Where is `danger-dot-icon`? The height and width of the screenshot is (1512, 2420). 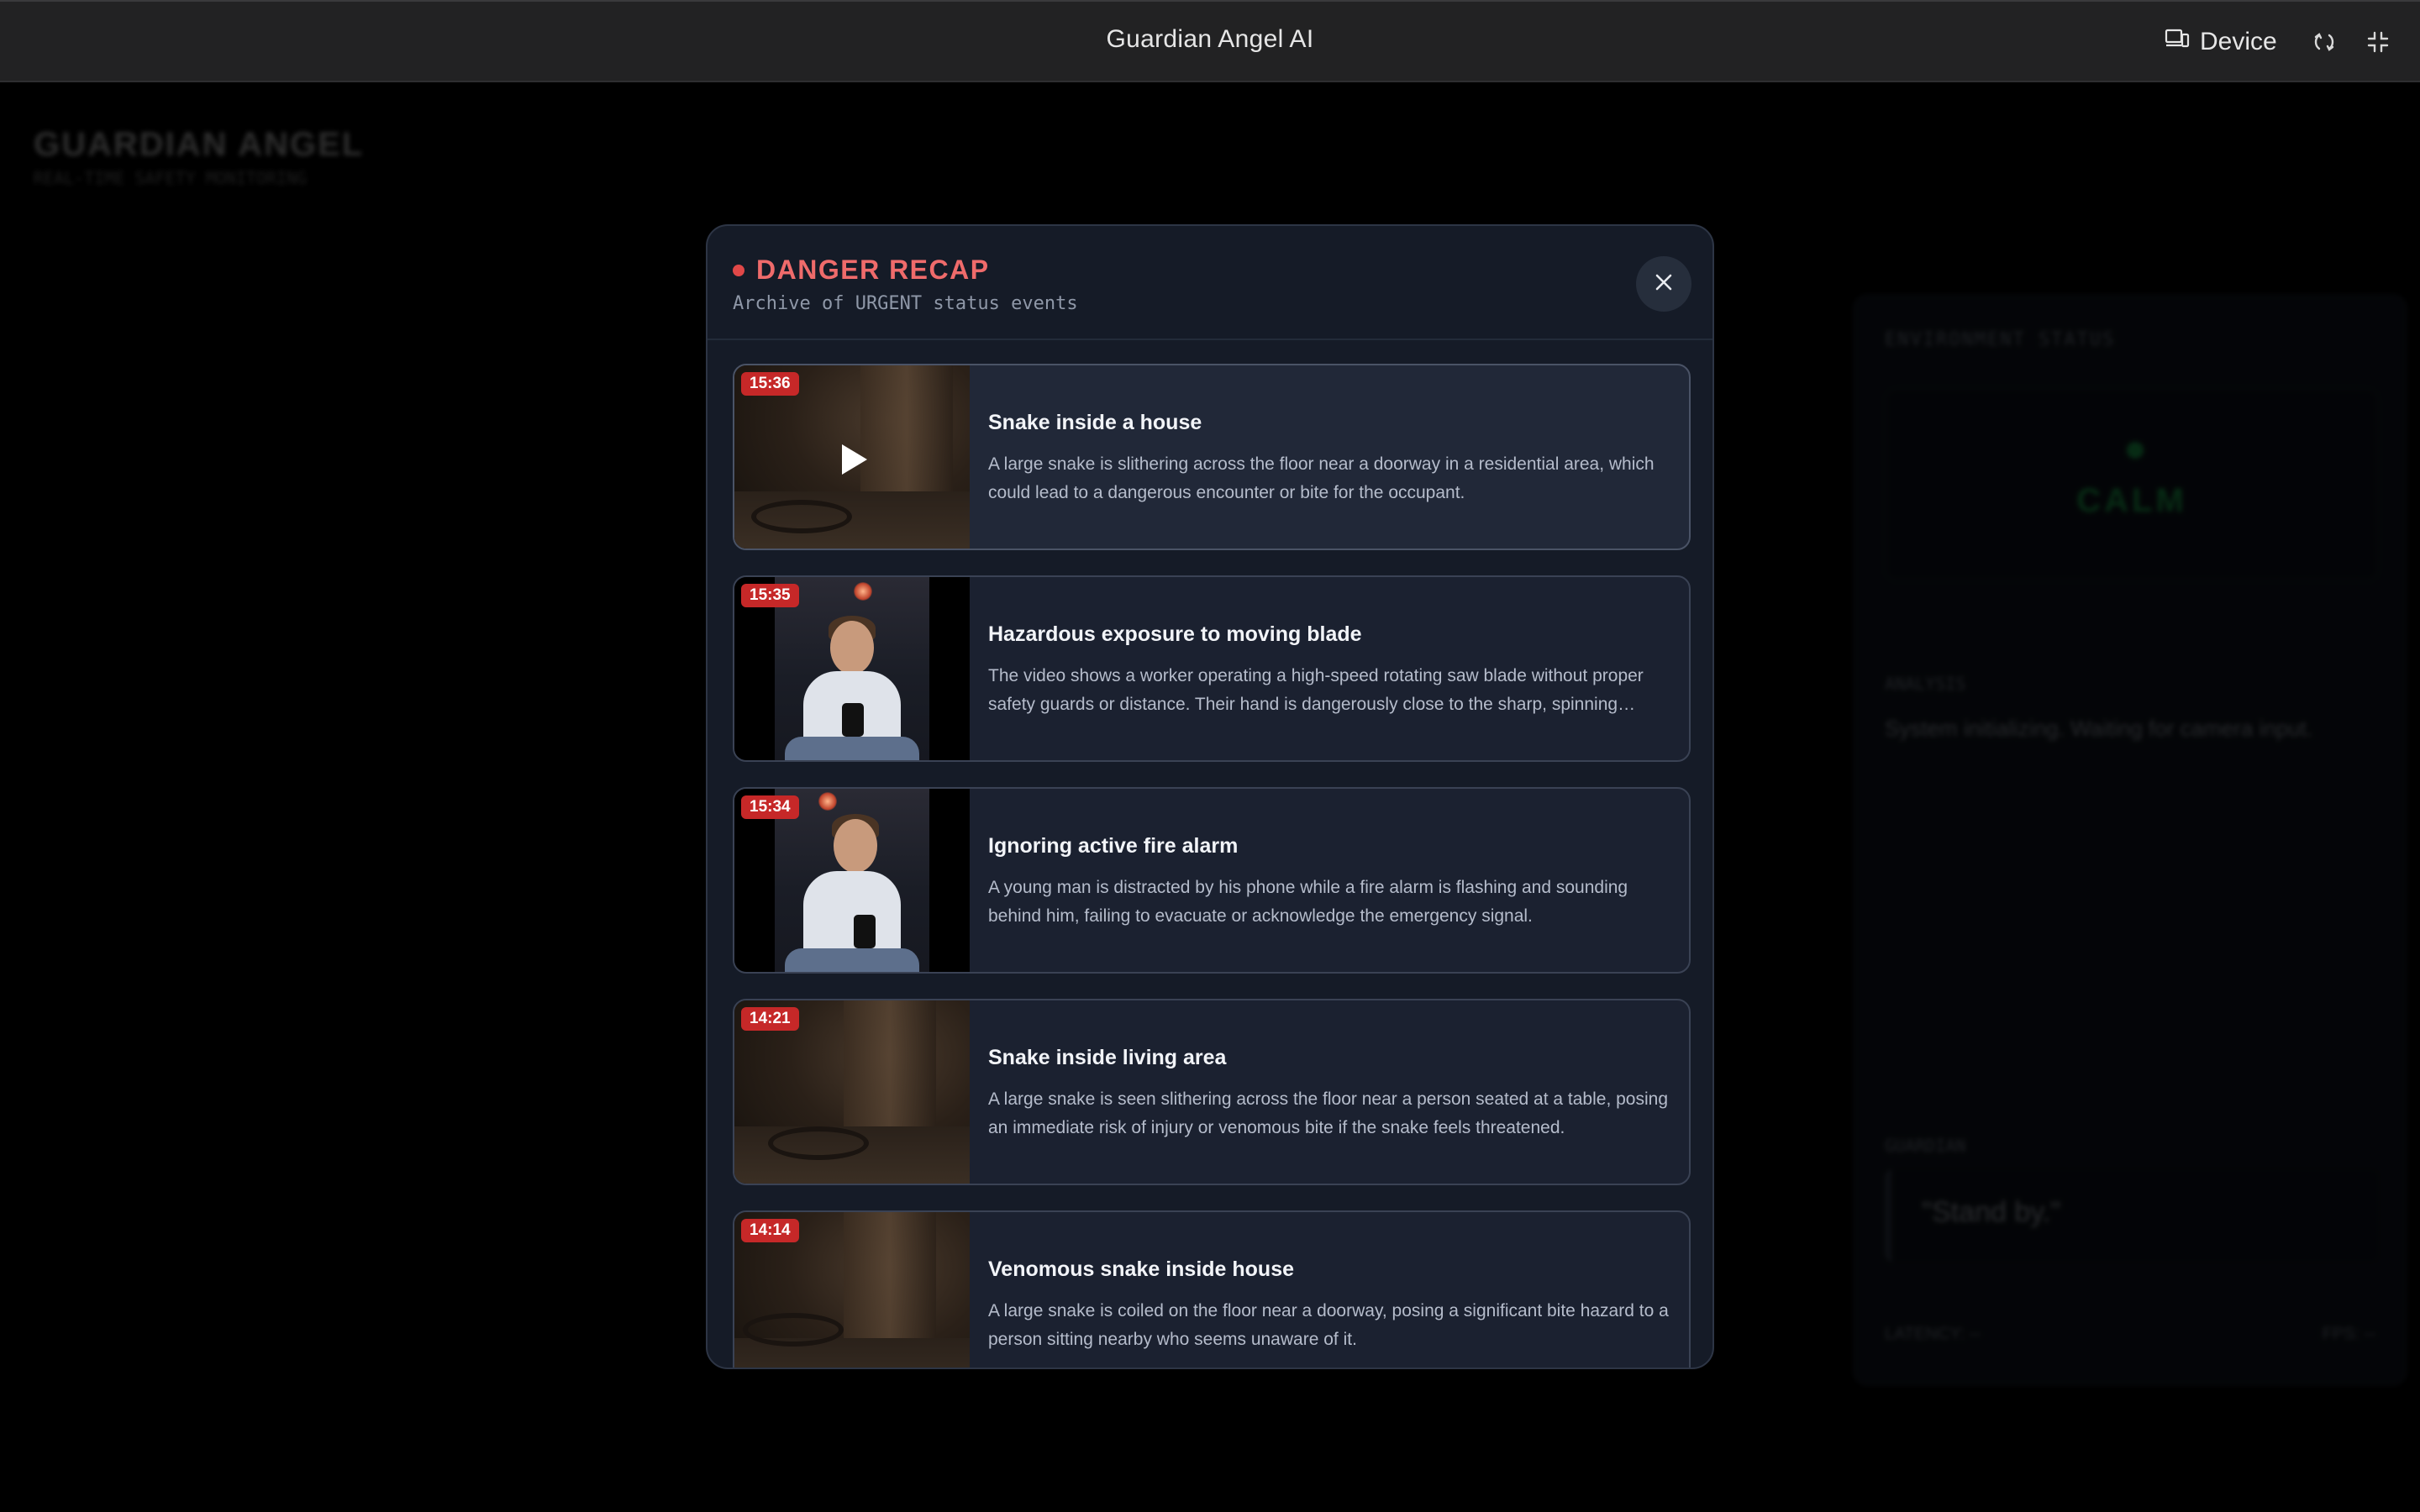 danger-dot-icon is located at coordinates (738, 270).